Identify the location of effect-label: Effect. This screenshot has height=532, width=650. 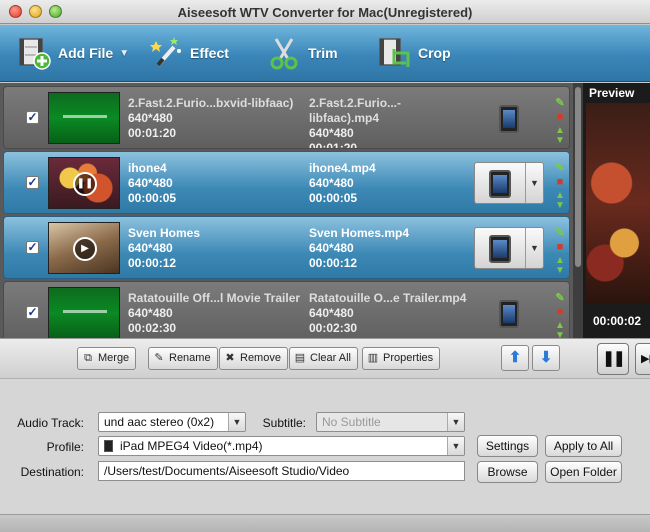
(209, 53).